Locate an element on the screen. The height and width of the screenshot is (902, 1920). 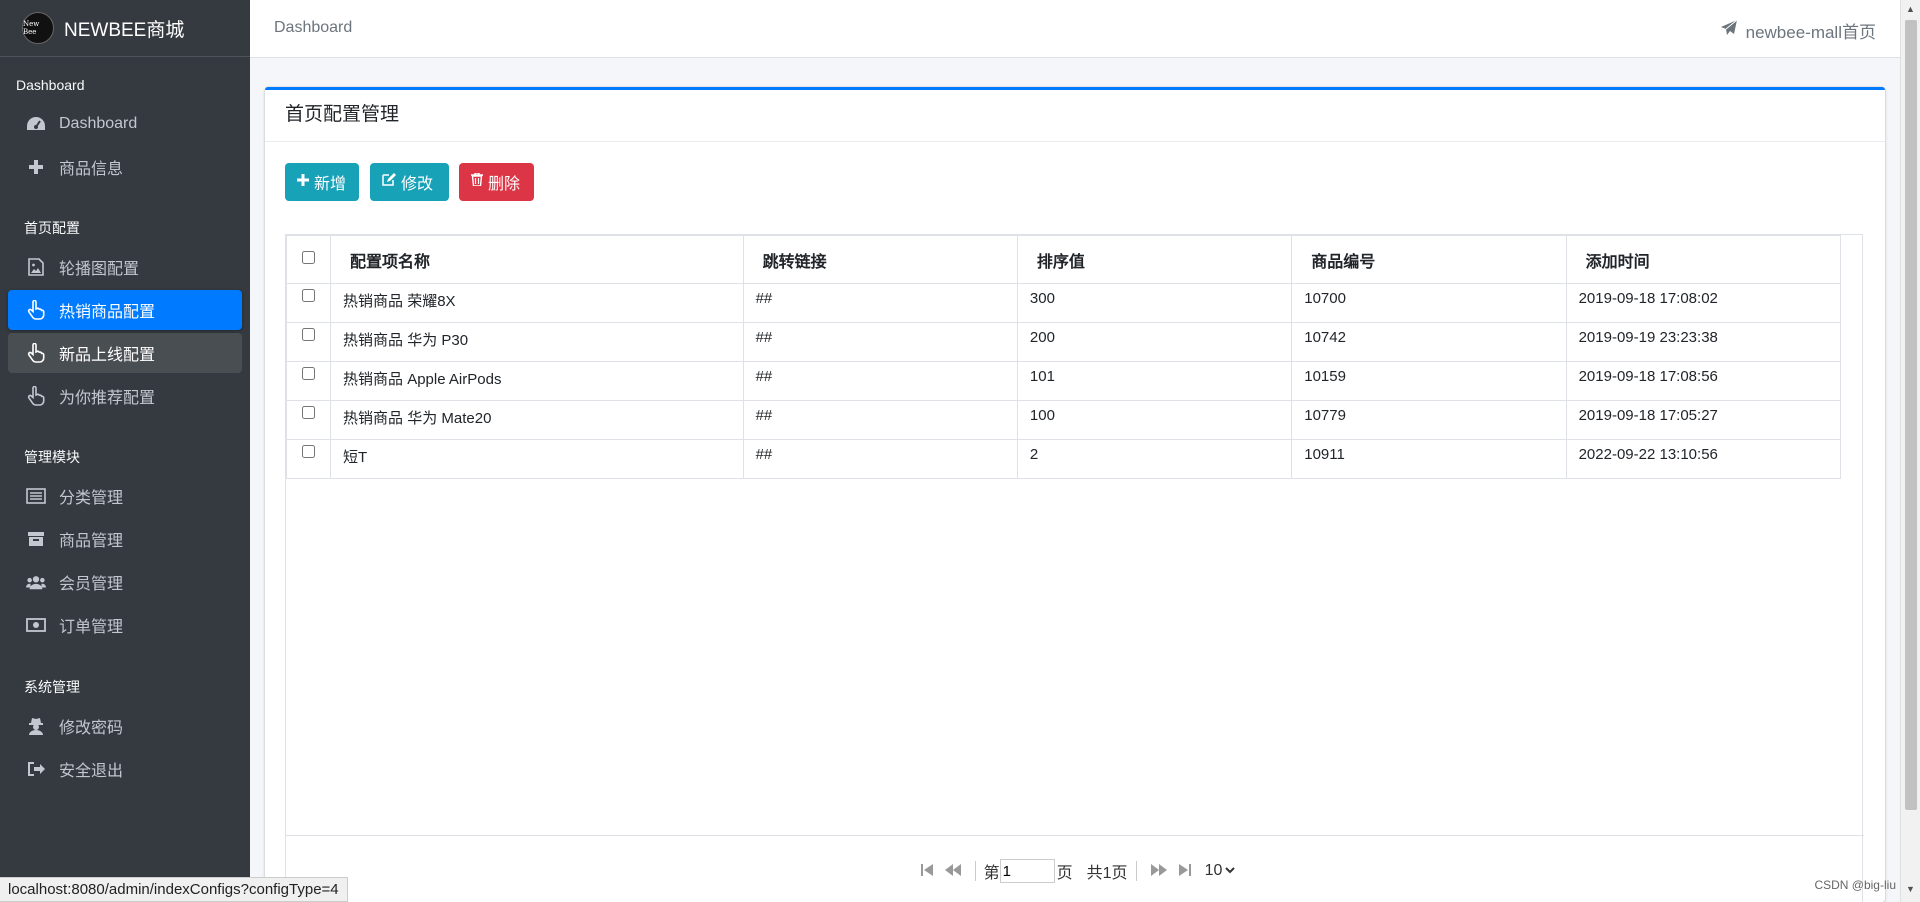
scrollbar-thumb is located at coordinates (1911, 415).